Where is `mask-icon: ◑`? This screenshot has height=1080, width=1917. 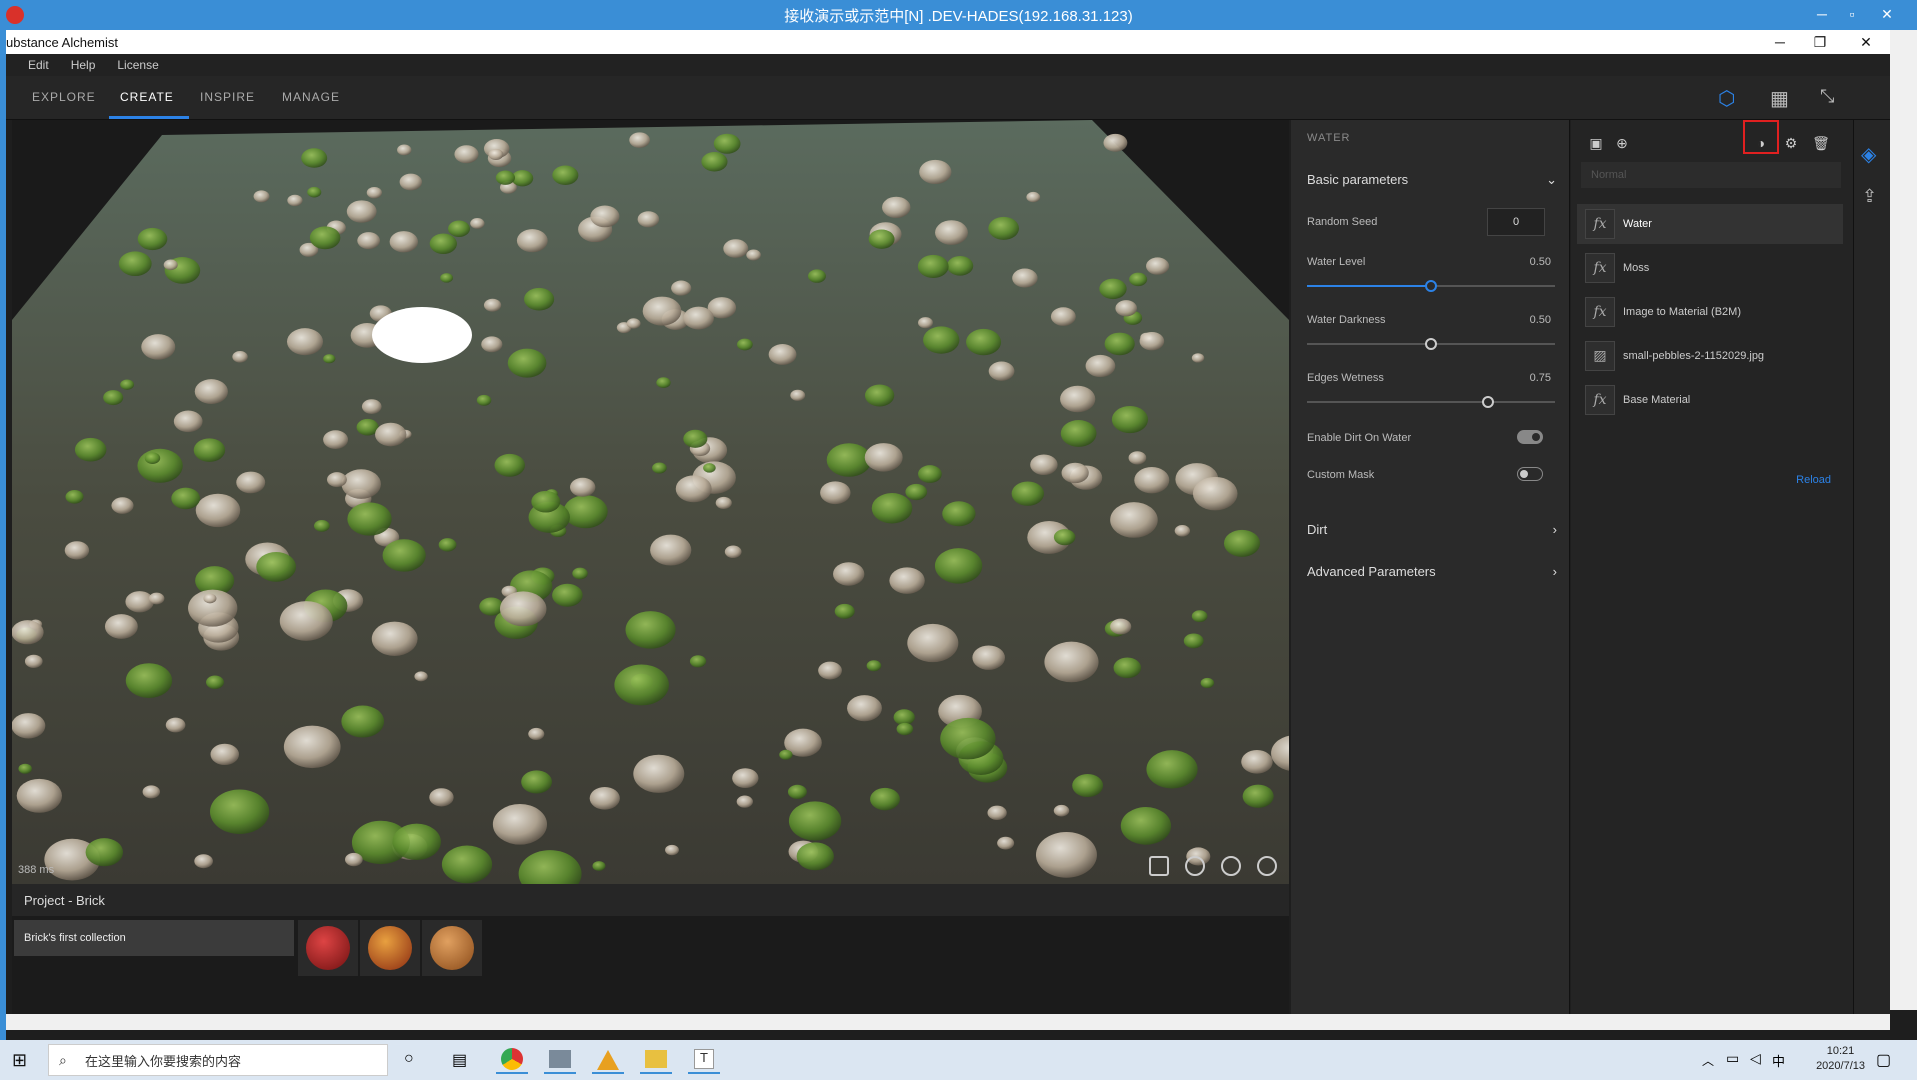 mask-icon: ◑ is located at coordinates (1761, 143).